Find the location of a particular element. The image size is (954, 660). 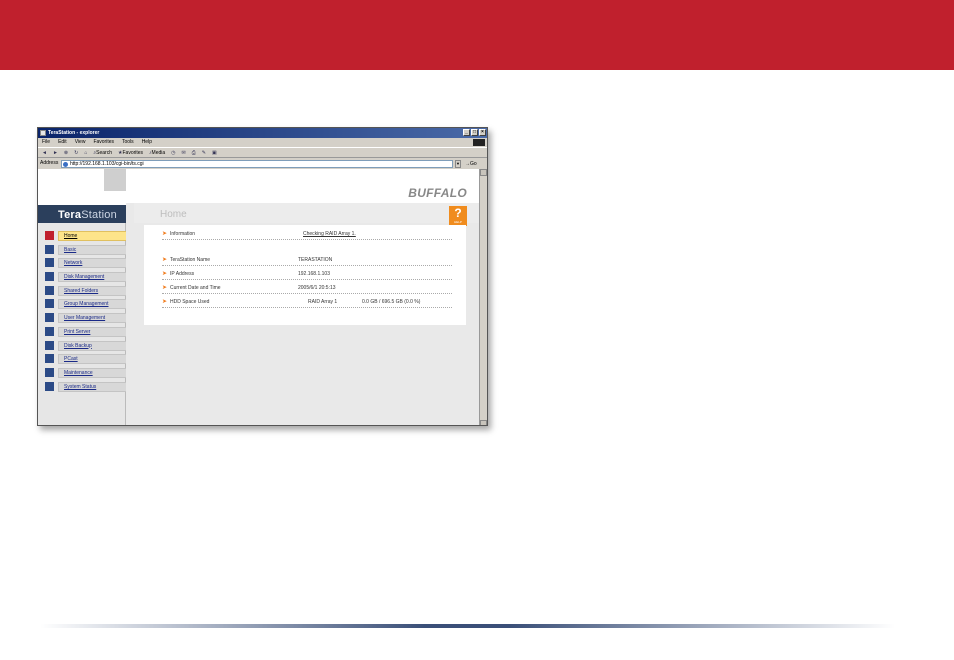

menu-file: File is located at coordinates (46, 142).